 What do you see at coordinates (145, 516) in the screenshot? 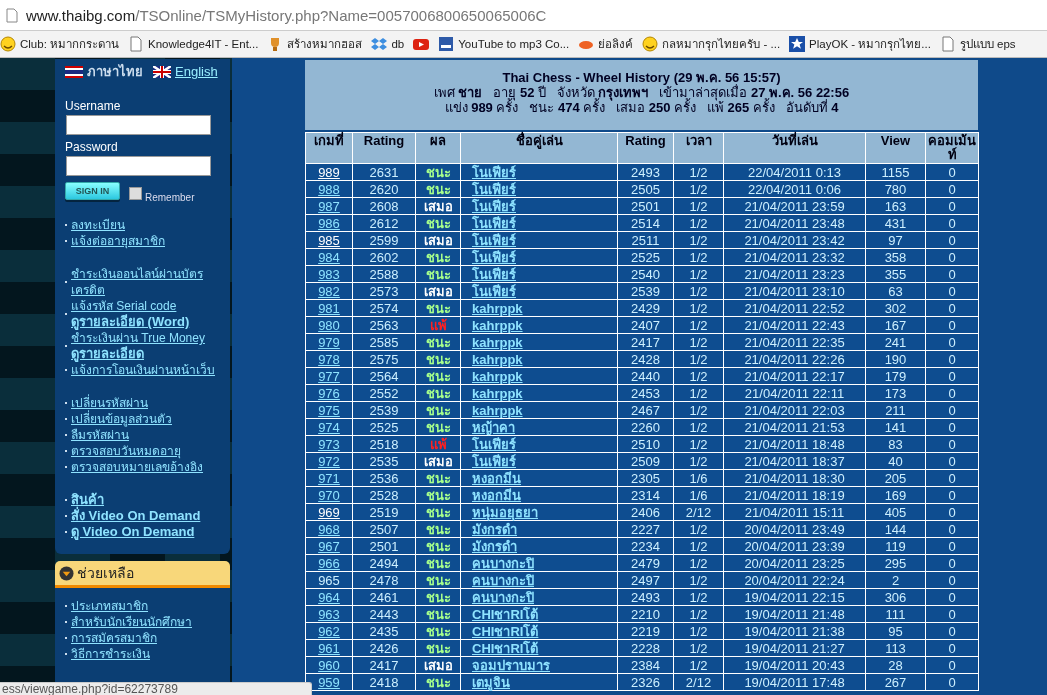
I see `sidebar-link: สั่ง Video On Demand` at bounding box center [145, 516].